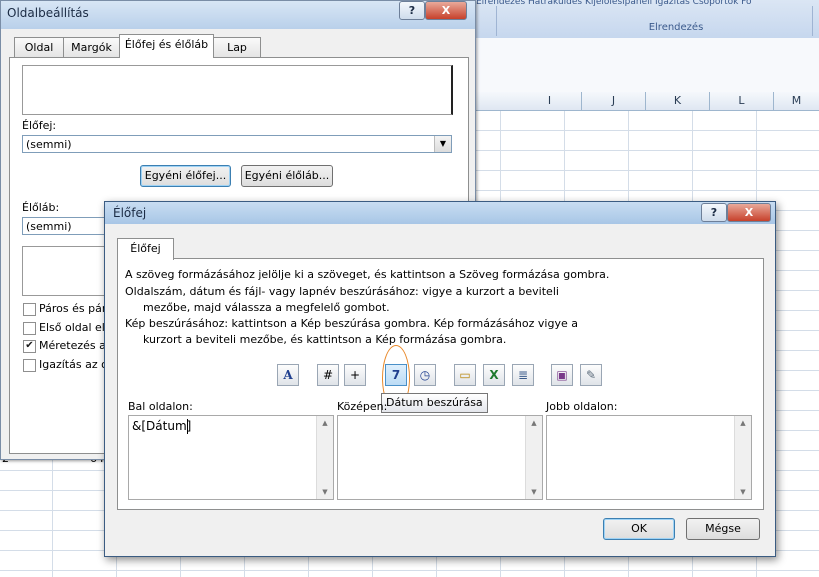 The image size is (819, 577). Describe the element at coordinates (166, 46) in the screenshot. I see `tab-header-footer: Élőfej és élőláb` at that location.